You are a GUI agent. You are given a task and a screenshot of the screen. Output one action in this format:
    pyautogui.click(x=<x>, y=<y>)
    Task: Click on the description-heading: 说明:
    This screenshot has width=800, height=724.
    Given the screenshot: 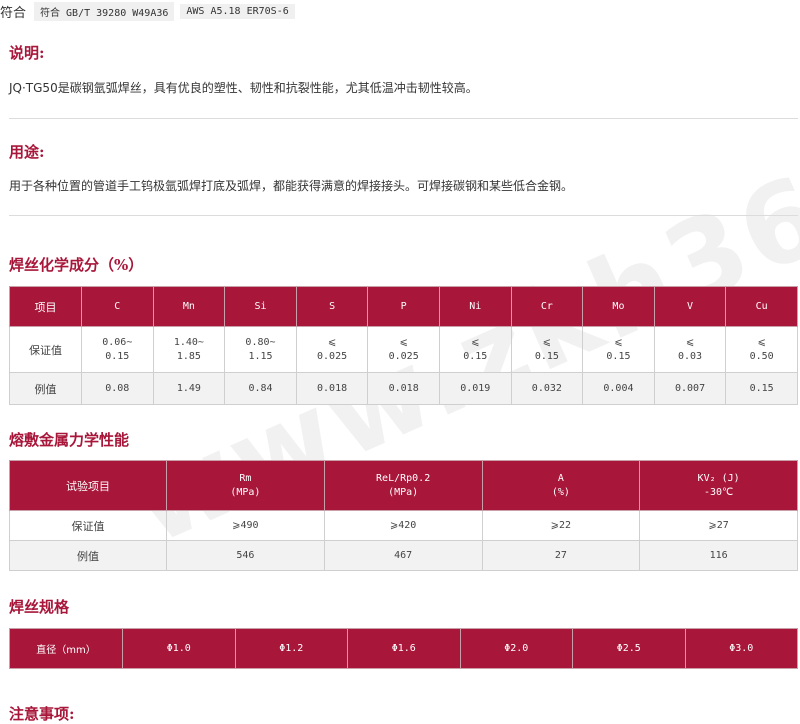 What is the action you would take?
    pyautogui.click(x=27, y=53)
    